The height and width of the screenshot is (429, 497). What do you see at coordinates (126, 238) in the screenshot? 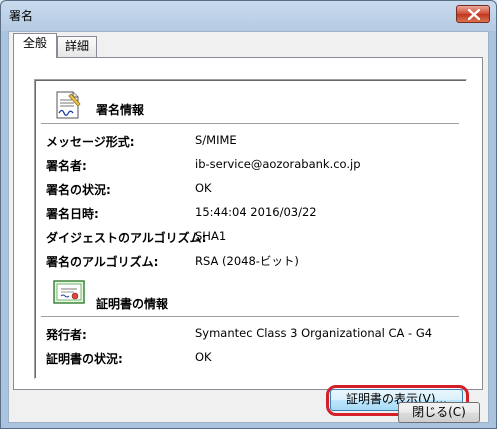
I see `digest-algorithm-label: ダイジェストのアルゴリズム:` at bounding box center [126, 238].